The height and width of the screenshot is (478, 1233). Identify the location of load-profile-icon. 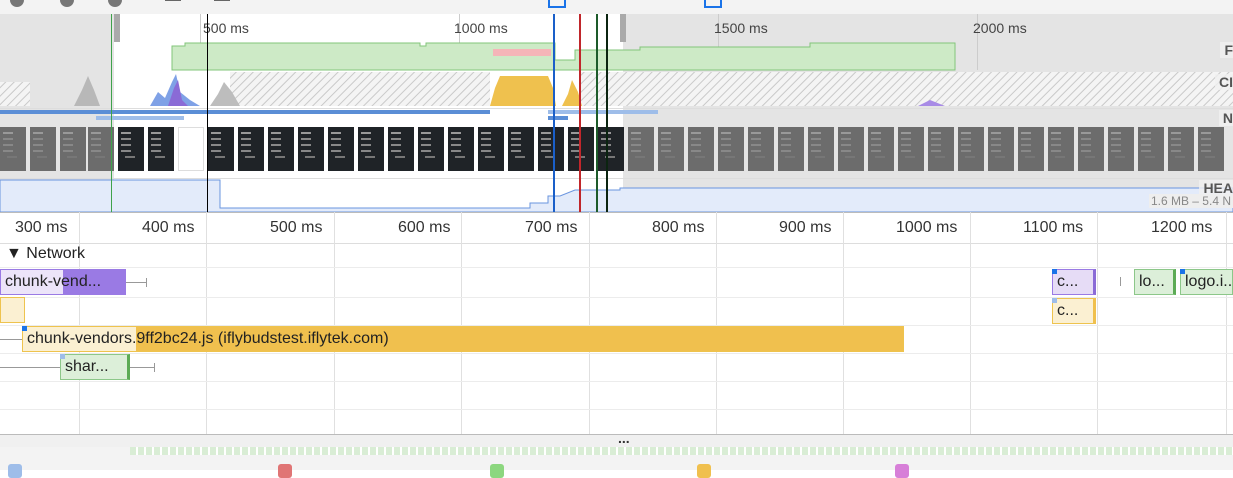
(173, 0).